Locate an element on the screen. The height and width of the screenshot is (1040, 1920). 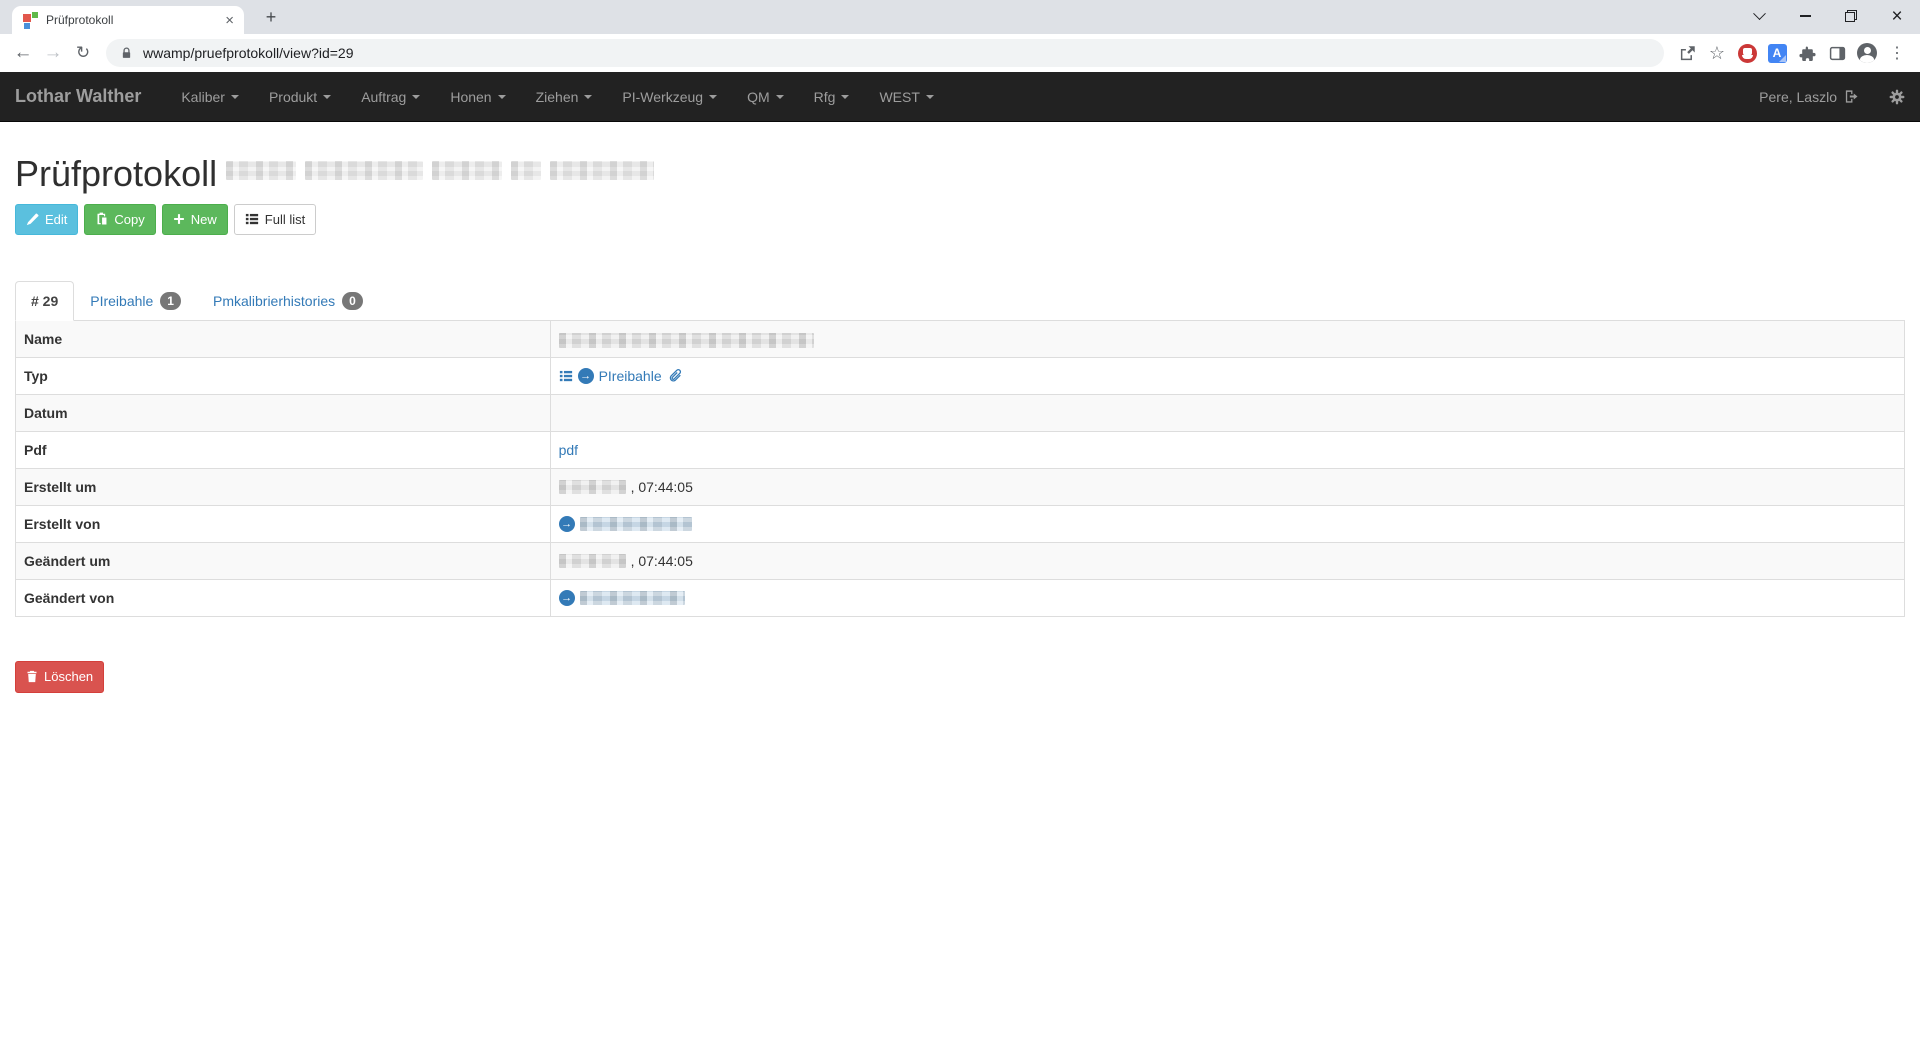
nav-item-ziehen: Ziehen is located at coordinates (564, 97).